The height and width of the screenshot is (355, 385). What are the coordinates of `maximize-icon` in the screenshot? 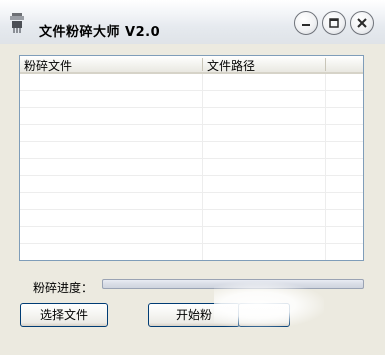 It's located at (334, 23).